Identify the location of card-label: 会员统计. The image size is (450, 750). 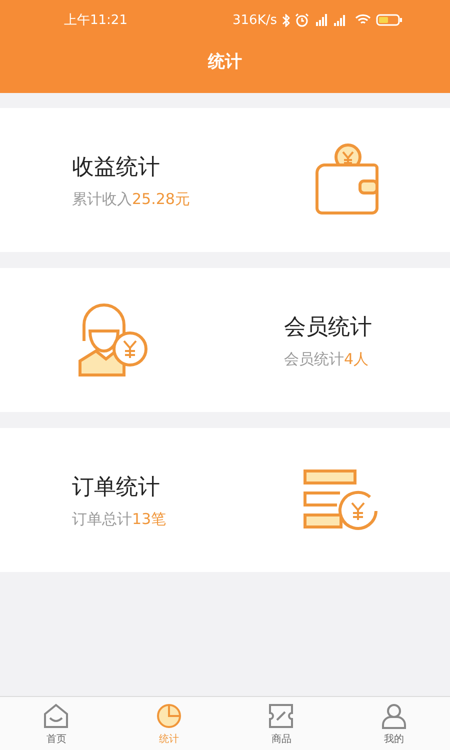
(314, 359).